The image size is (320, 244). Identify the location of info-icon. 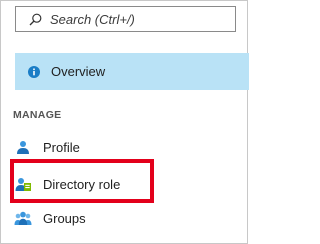
(34, 71).